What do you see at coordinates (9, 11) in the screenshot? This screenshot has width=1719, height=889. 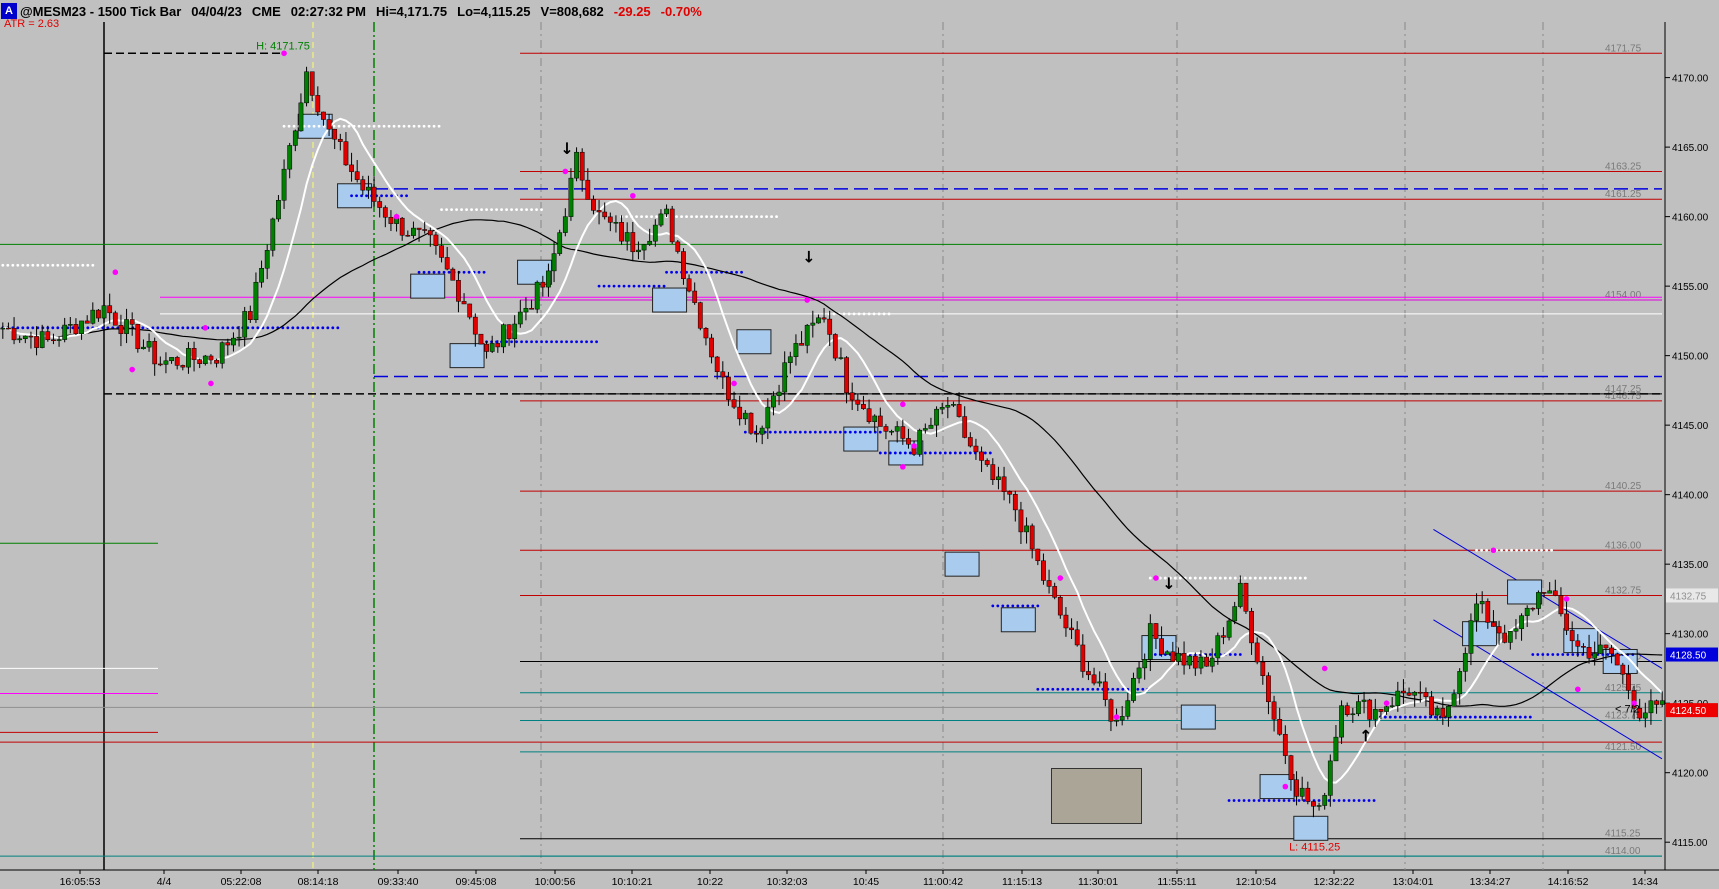 I see `app-badge: A` at bounding box center [9, 11].